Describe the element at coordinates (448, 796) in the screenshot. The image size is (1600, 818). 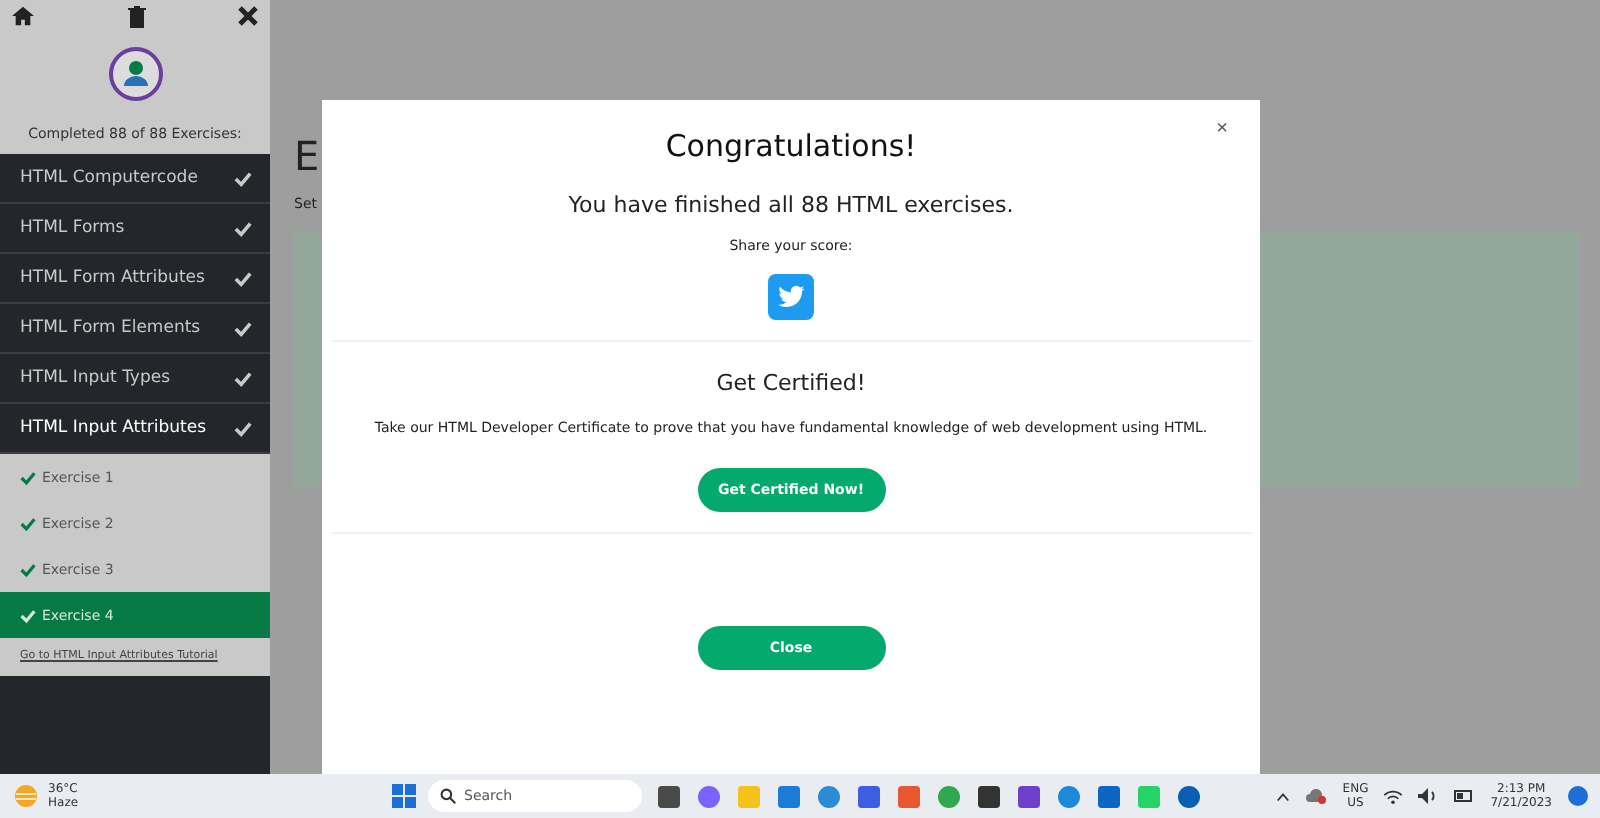
I see `search-icon` at that location.